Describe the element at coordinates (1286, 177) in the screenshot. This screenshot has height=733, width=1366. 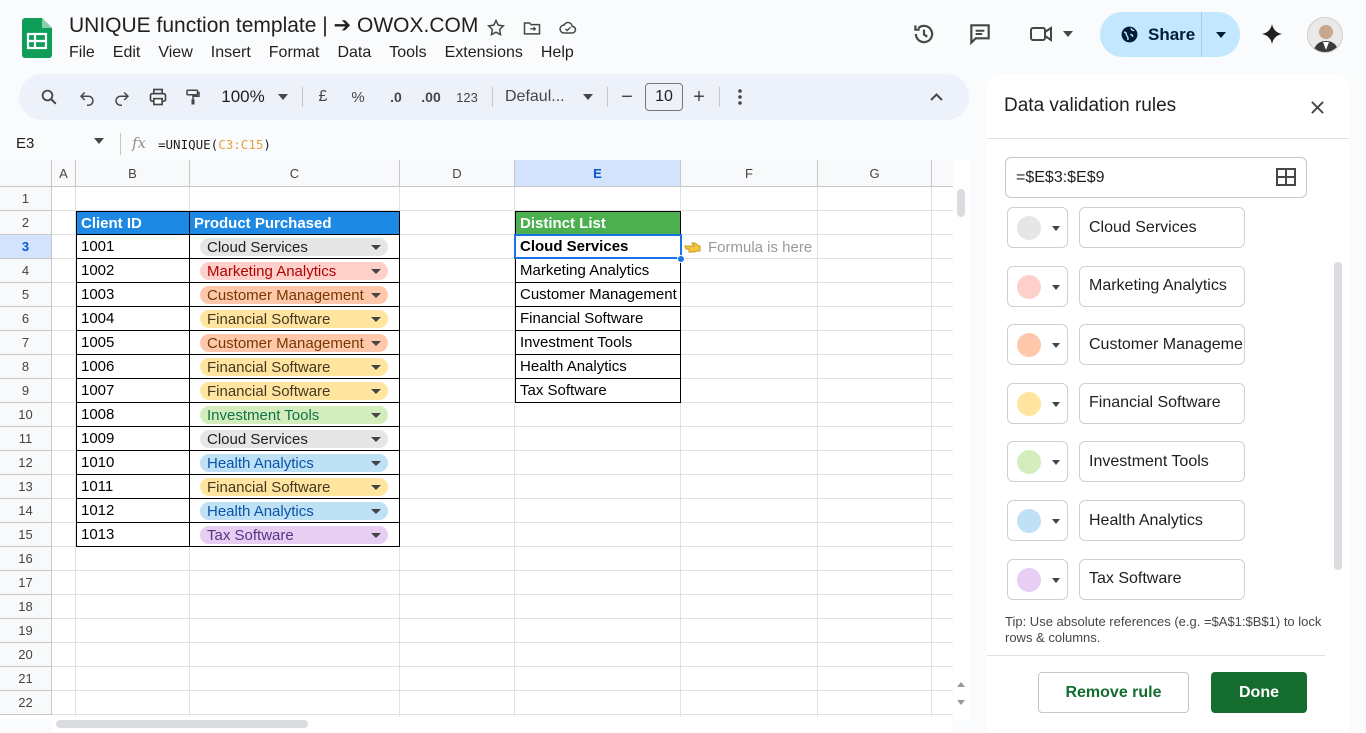
I see `select-range-grid-icon` at that location.